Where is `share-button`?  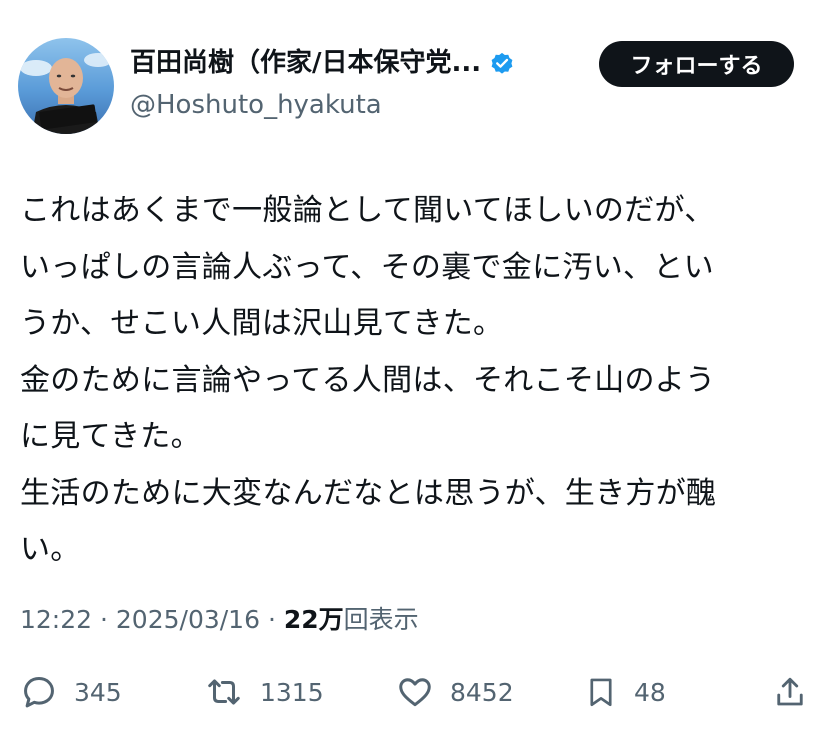 share-button is located at coordinates (790, 692).